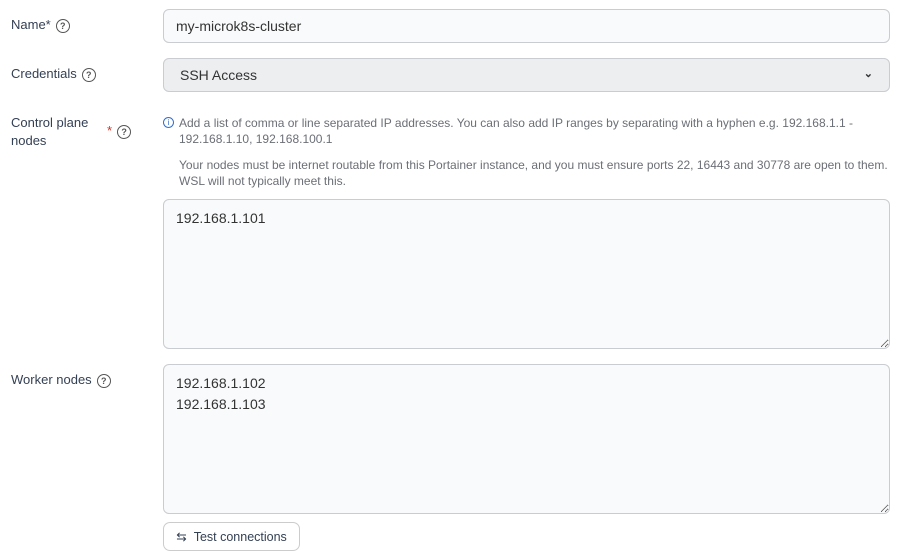  Describe the element at coordinates (49, 132) in the screenshot. I see `control-plane-label: Control plane nodes` at that location.